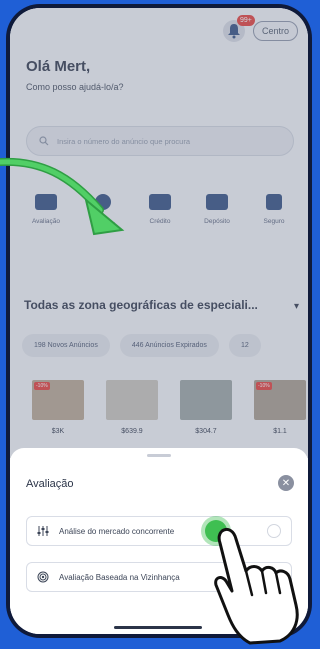  What do you see at coordinates (159, 455) in the screenshot?
I see `sheet-grabber` at bounding box center [159, 455].